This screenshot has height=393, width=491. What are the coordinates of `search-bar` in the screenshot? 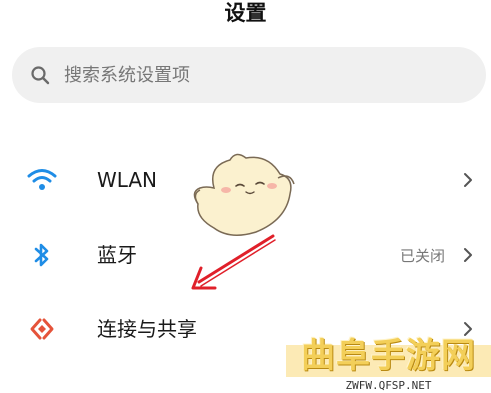 It's located at (249, 75).